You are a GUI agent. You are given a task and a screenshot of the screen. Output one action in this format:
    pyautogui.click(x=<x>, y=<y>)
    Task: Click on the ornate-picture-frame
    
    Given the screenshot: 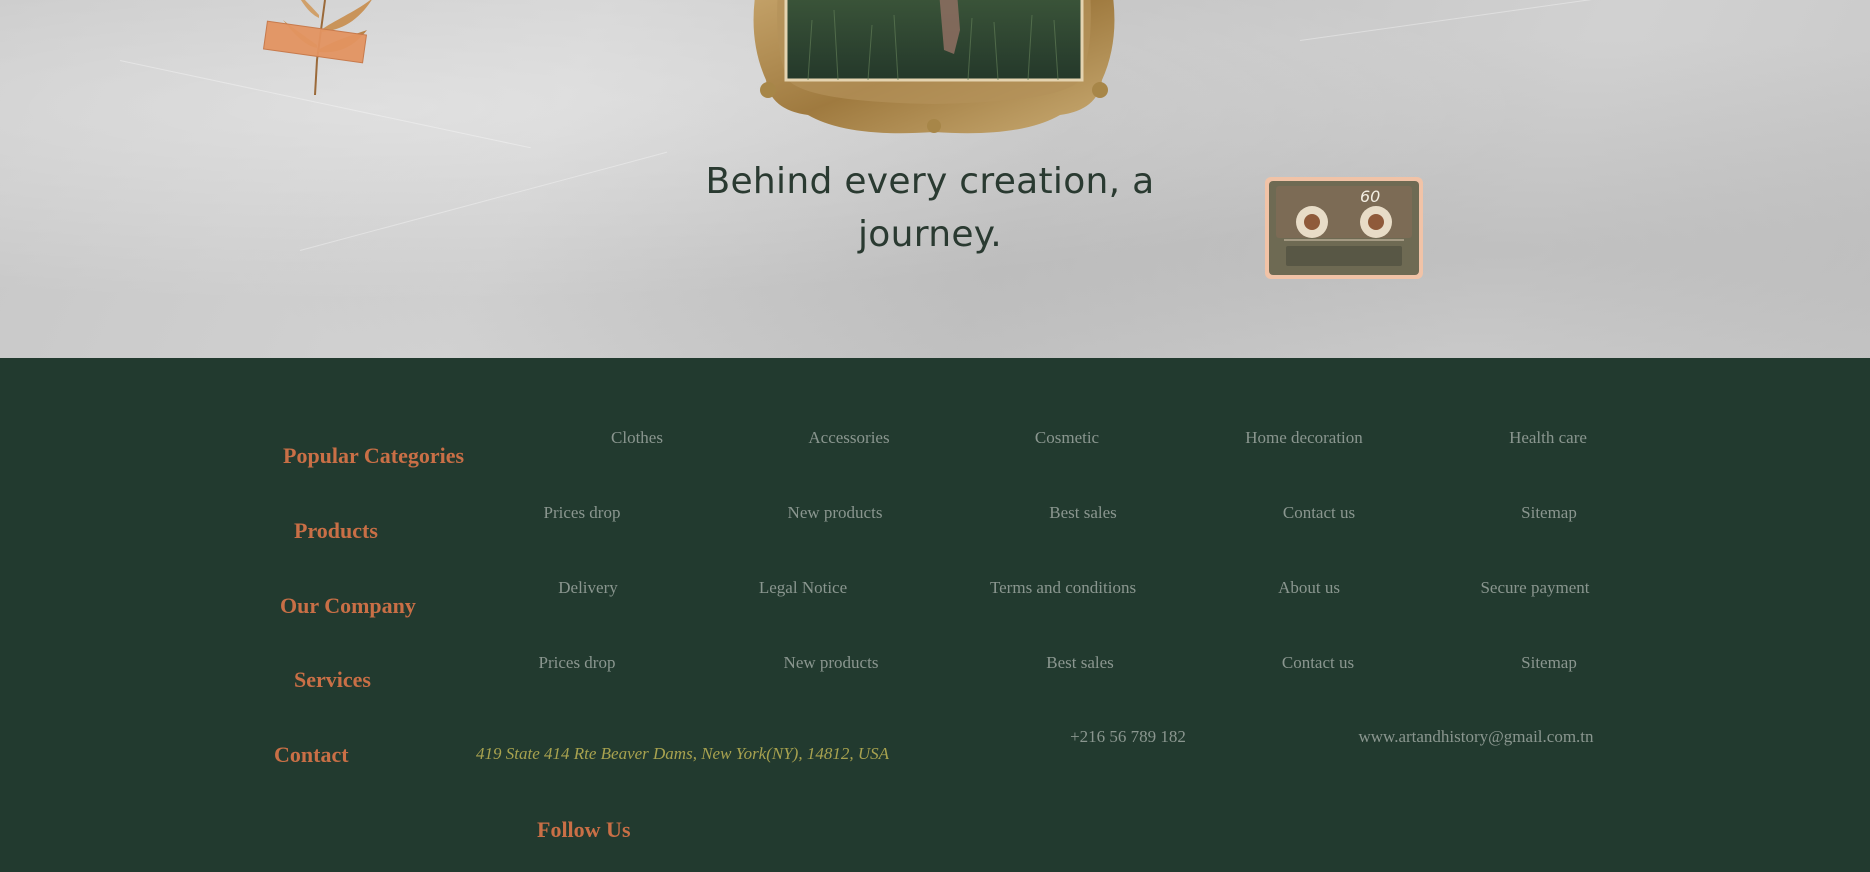 What is the action you would take?
    pyautogui.click(x=934, y=67)
    